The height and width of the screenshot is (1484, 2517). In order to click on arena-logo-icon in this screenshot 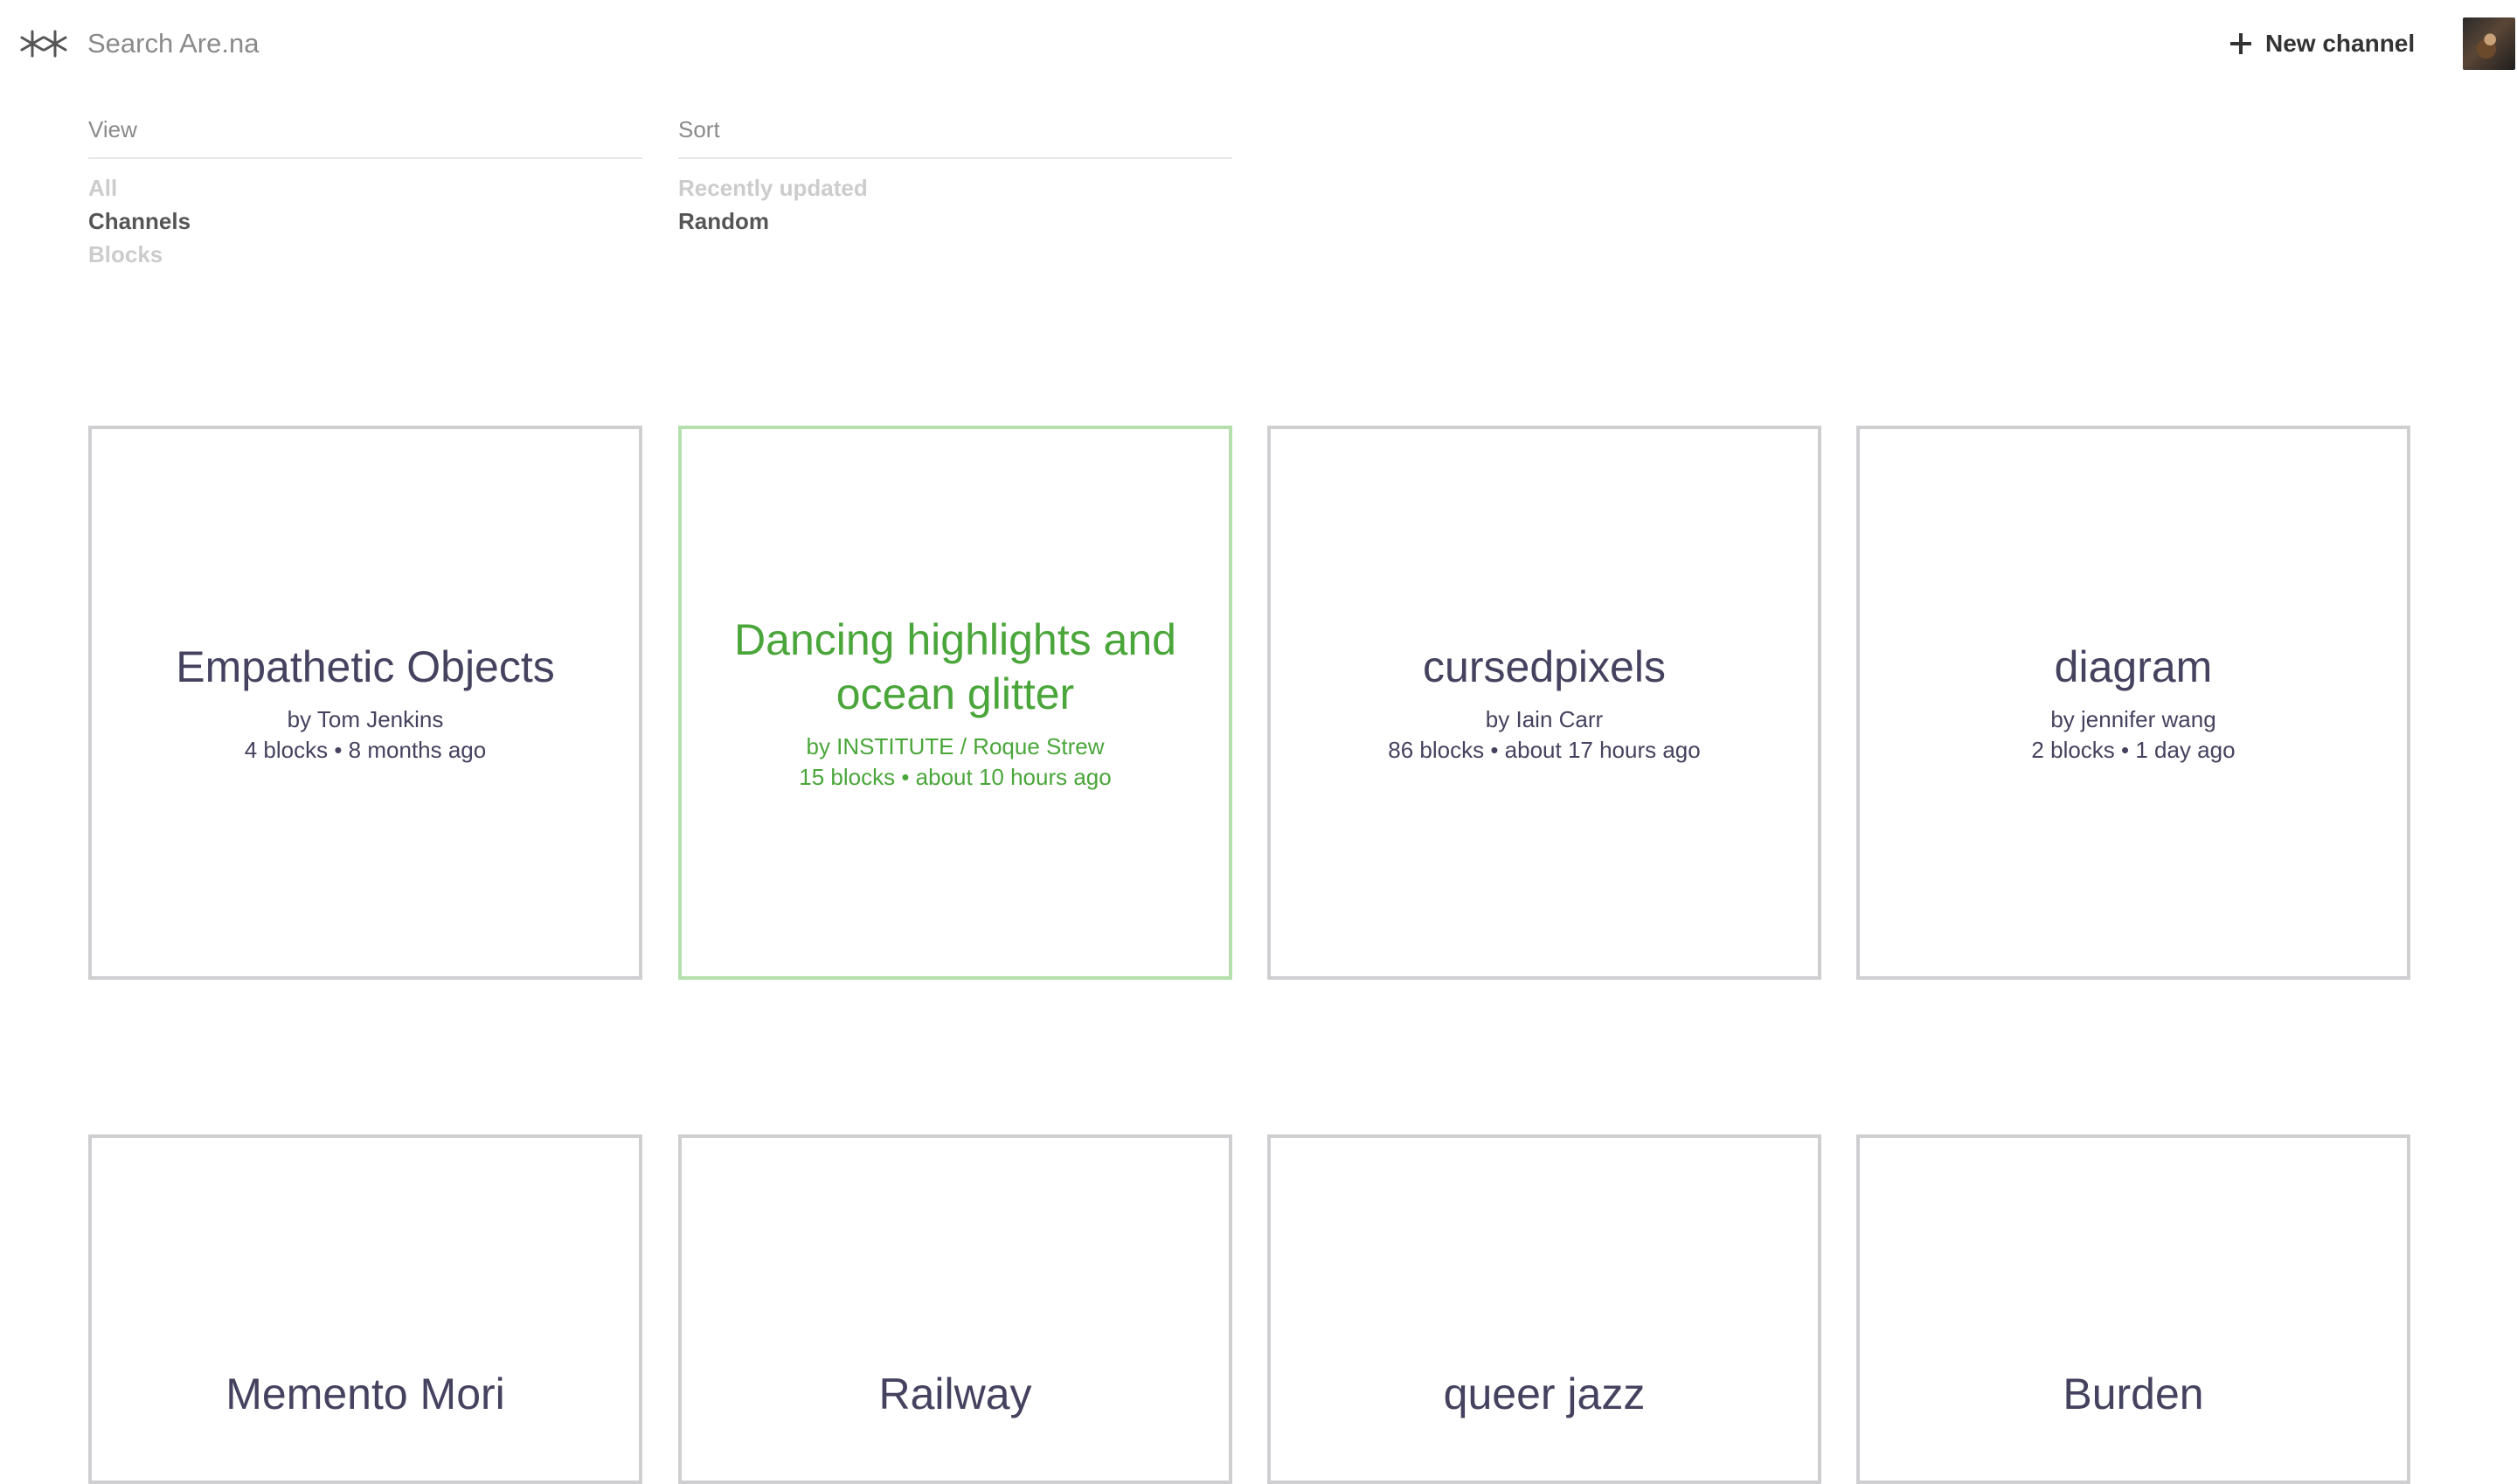, I will do `click(43, 43)`.